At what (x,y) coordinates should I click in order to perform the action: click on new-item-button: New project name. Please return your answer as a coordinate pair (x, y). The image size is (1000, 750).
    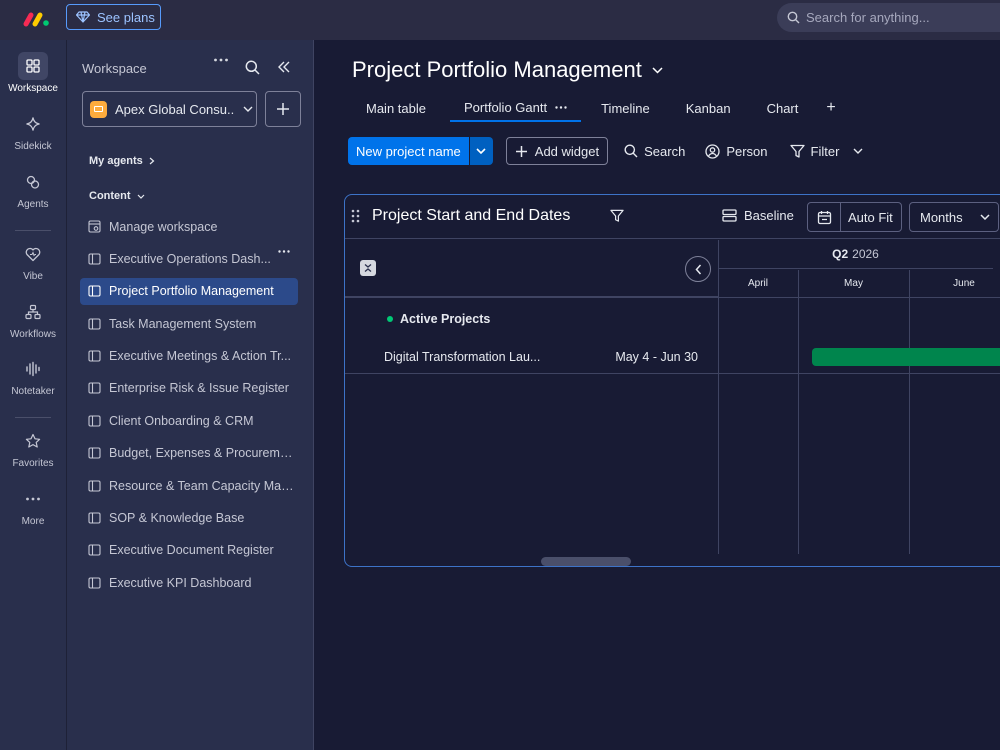
    Looking at the image, I should click on (408, 151).